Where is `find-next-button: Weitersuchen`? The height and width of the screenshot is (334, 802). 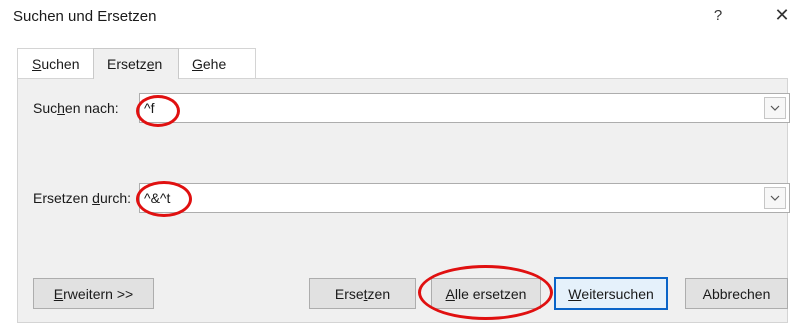
find-next-button: Weitersuchen is located at coordinates (611, 293).